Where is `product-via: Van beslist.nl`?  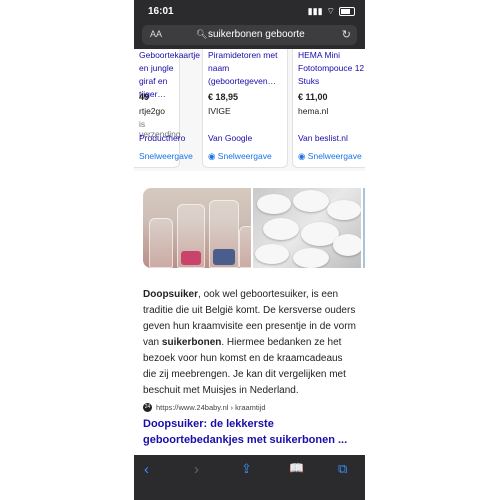
product-via: Van beslist.nl is located at coordinates (323, 138).